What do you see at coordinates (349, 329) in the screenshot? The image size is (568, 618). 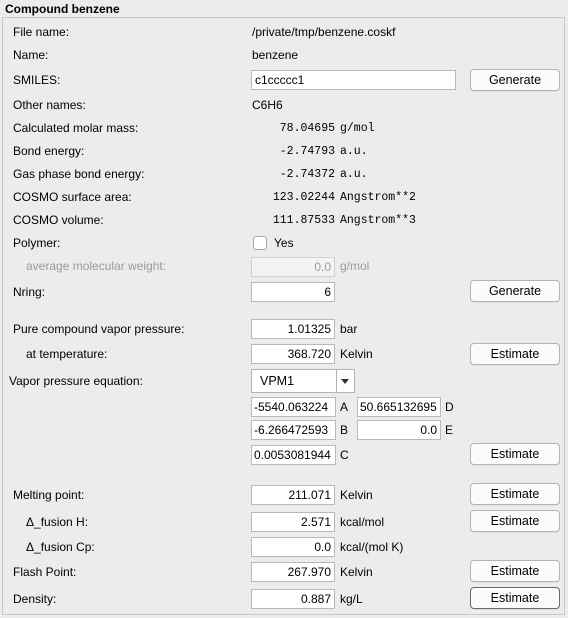 I see `vapor-pressure-unit: bar` at bounding box center [349, 329].